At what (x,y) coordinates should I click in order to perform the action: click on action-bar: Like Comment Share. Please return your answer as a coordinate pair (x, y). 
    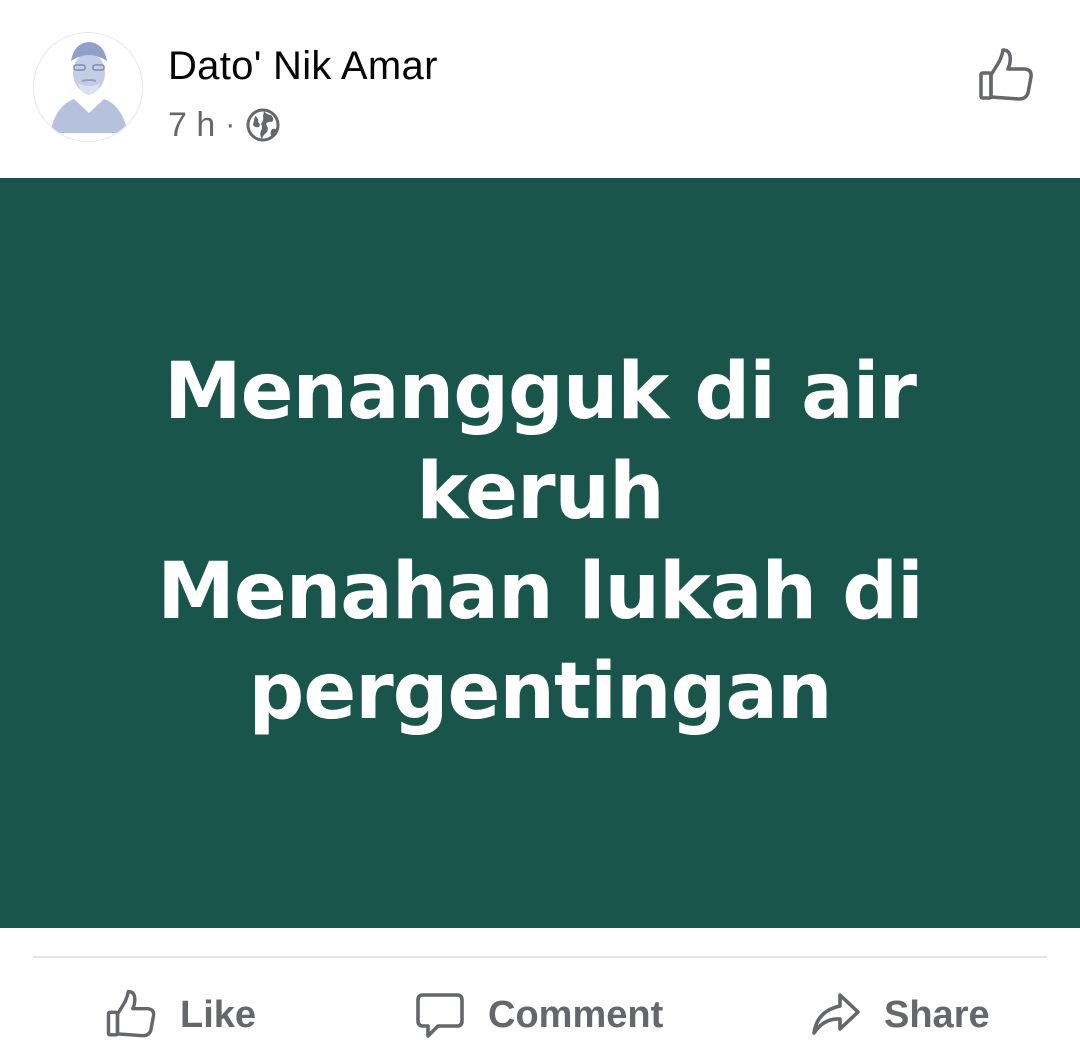
    Looking at the image, I should click on (540, 1015).